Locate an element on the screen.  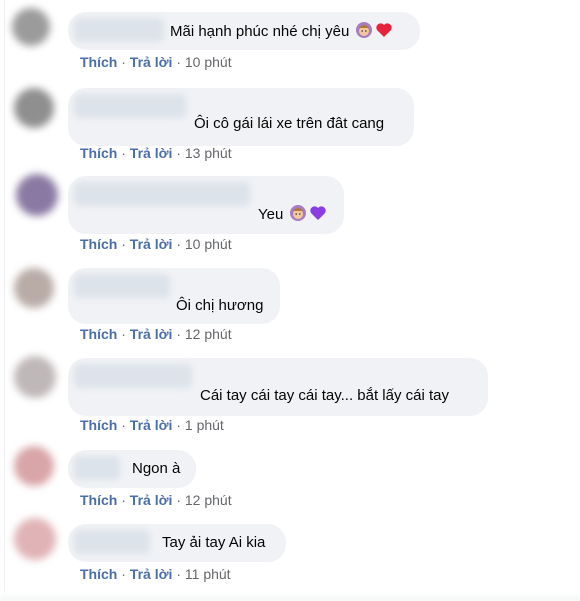
comment-actions: Thích · Trả lời · 13 phút is located at coordinates (156, 153).